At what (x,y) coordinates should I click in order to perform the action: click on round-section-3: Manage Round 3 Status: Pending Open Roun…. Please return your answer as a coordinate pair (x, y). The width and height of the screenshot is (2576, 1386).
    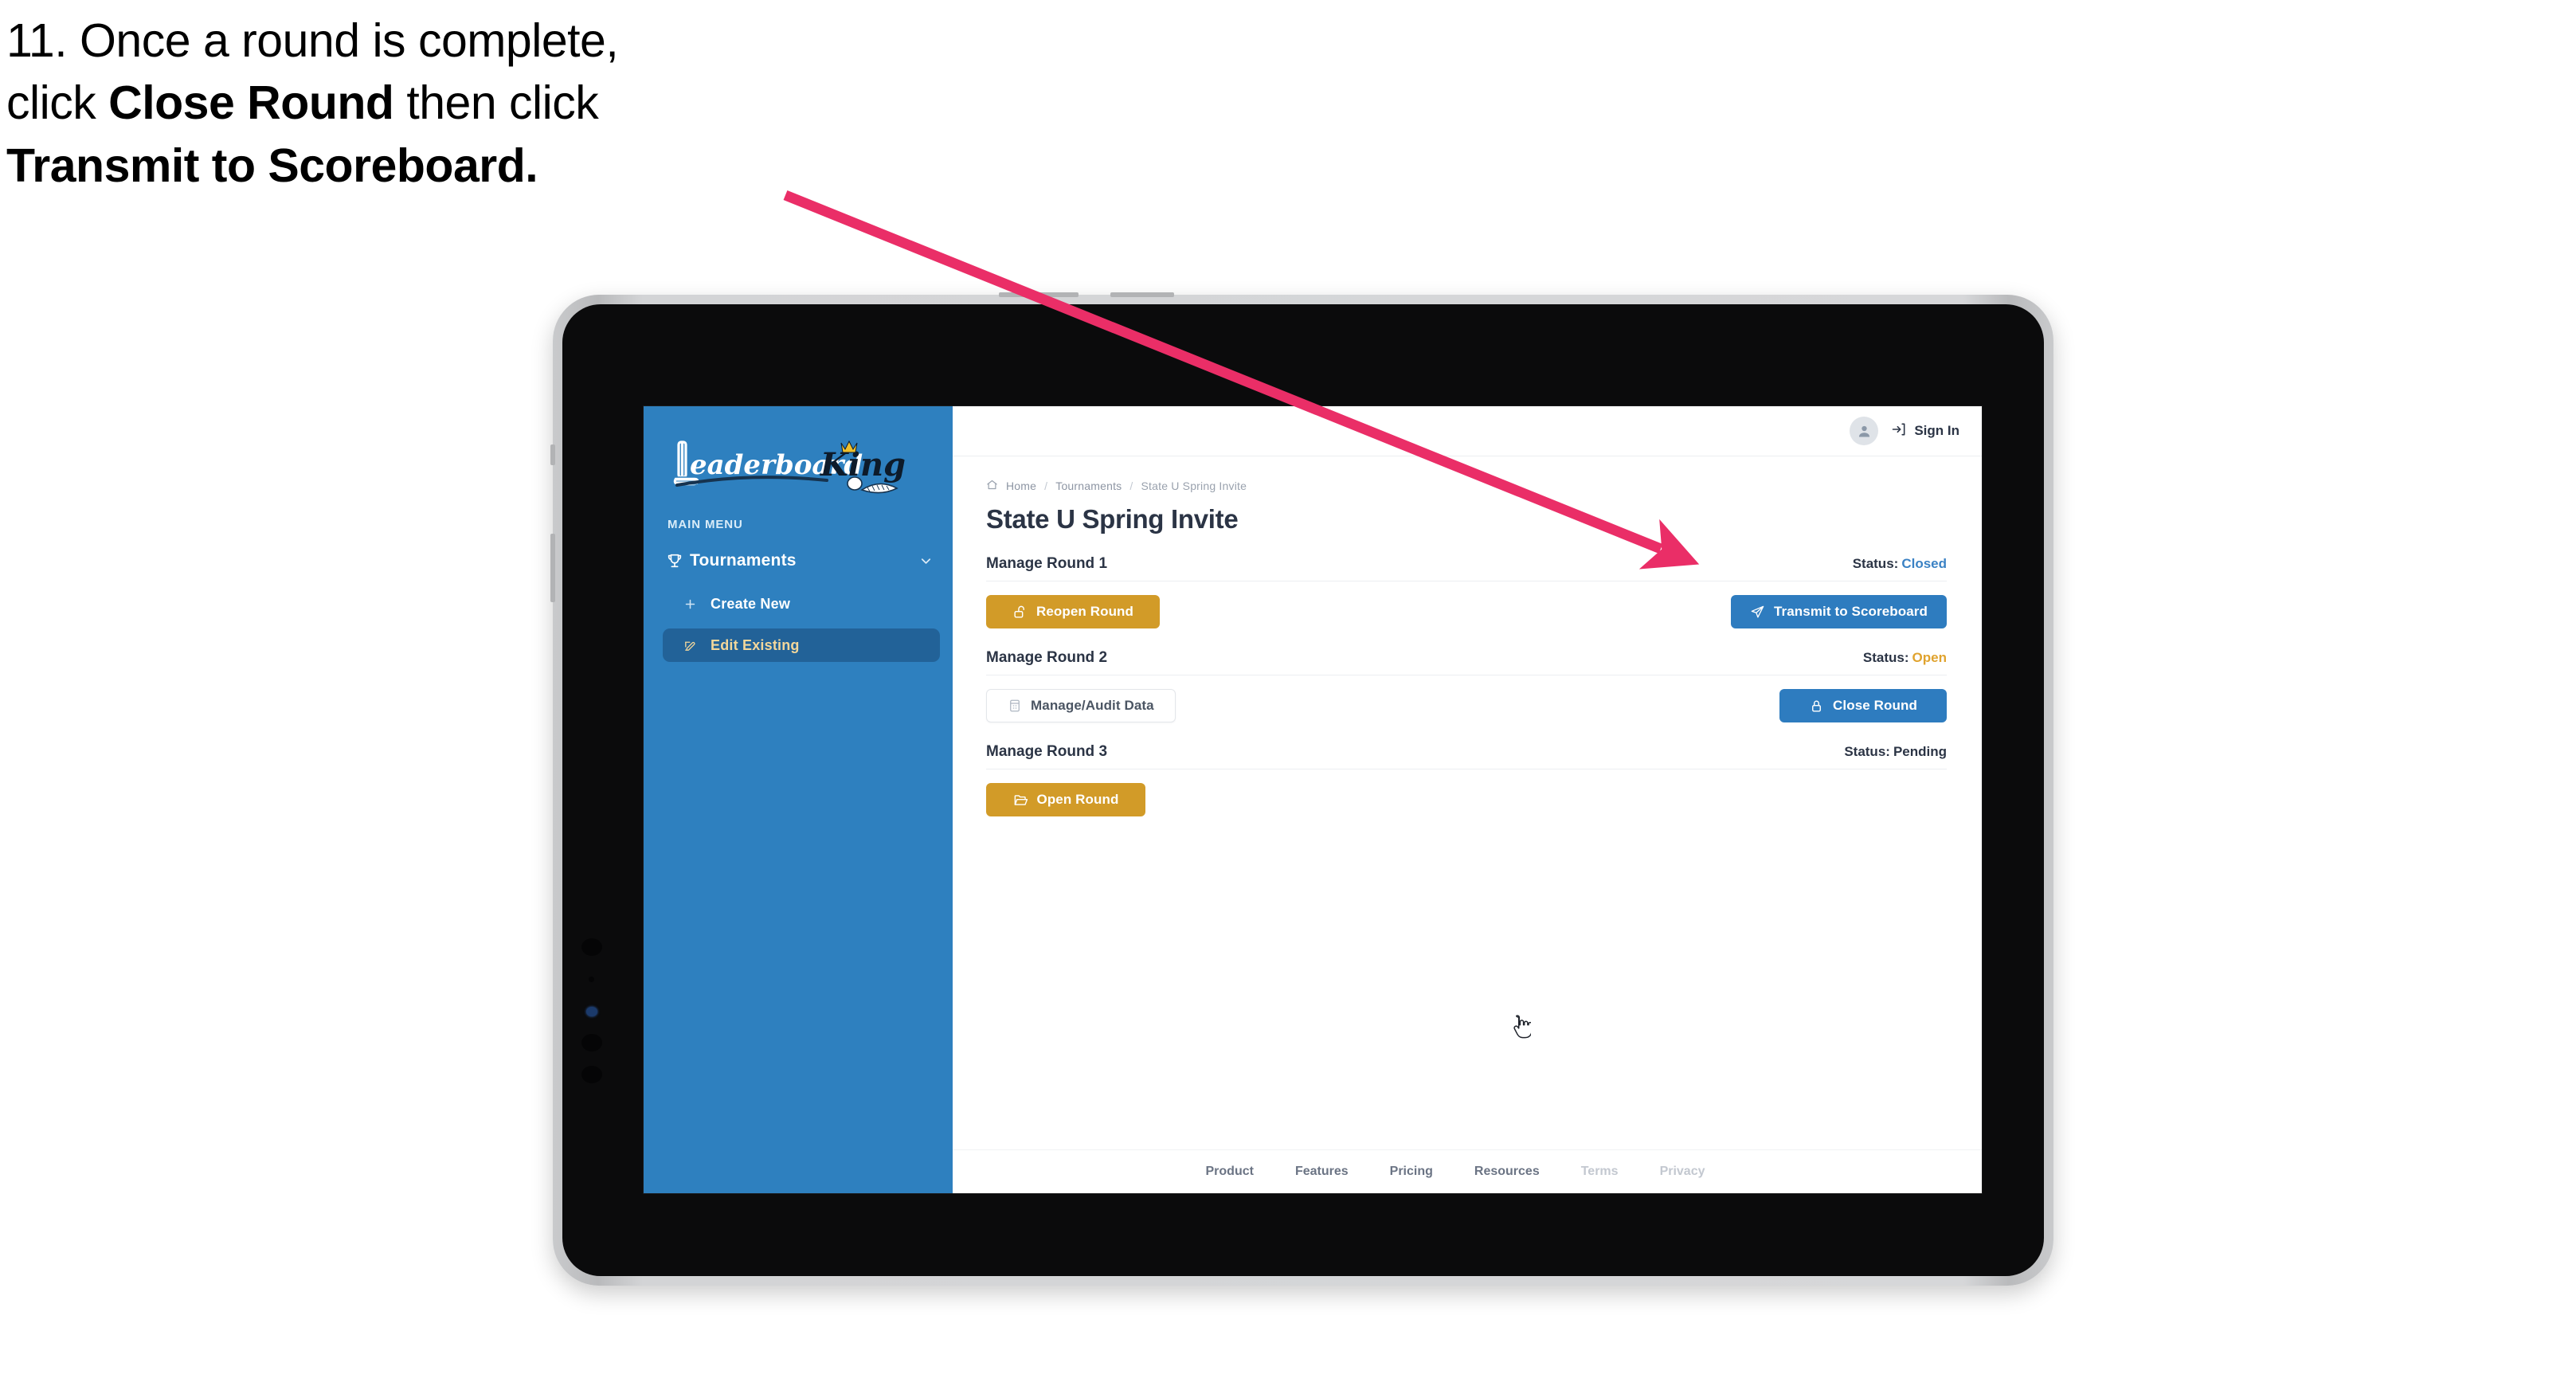
    Looking at the image, I should click on (1466, 779).